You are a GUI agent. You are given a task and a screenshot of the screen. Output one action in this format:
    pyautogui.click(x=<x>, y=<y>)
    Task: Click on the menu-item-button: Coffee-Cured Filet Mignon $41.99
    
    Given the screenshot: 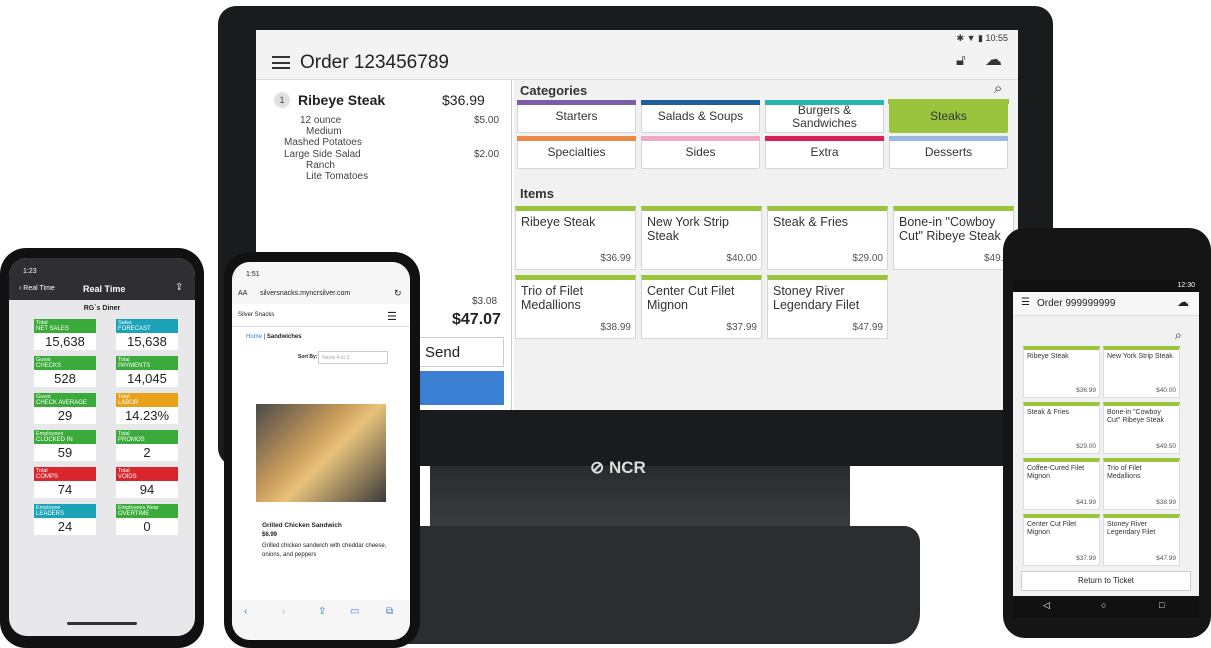 What is the action you would take?
    pyautogui.click(x=1061, y=484)
    